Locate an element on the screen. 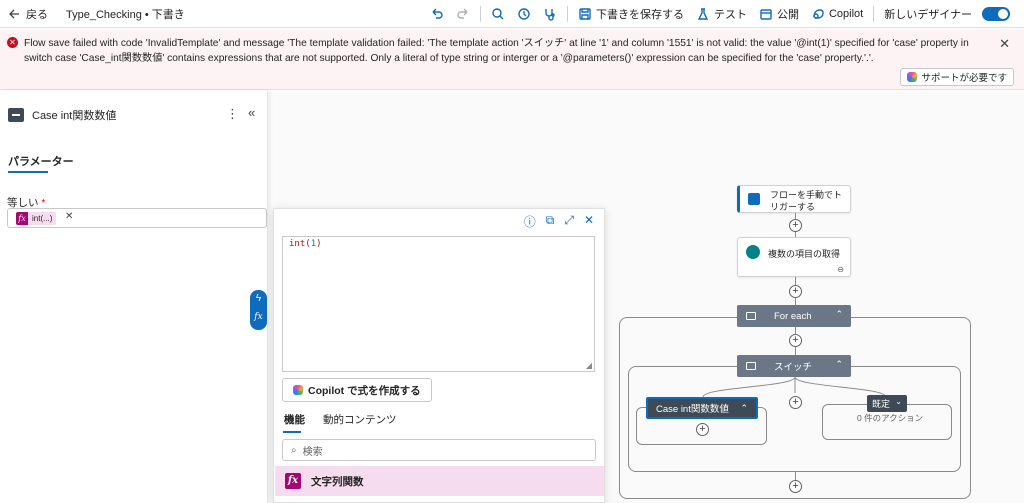 Image resolution: width=1024 pixels, height=503 pixels. new-designer-toggle: 新しいデザイナー is located at coordinates (947, 14).